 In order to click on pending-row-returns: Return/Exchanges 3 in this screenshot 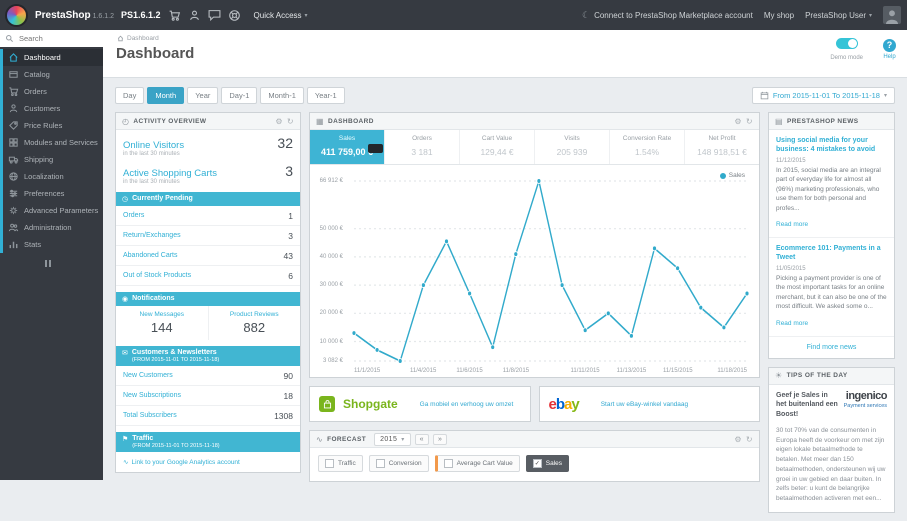, I will do `click(208, 236)`.